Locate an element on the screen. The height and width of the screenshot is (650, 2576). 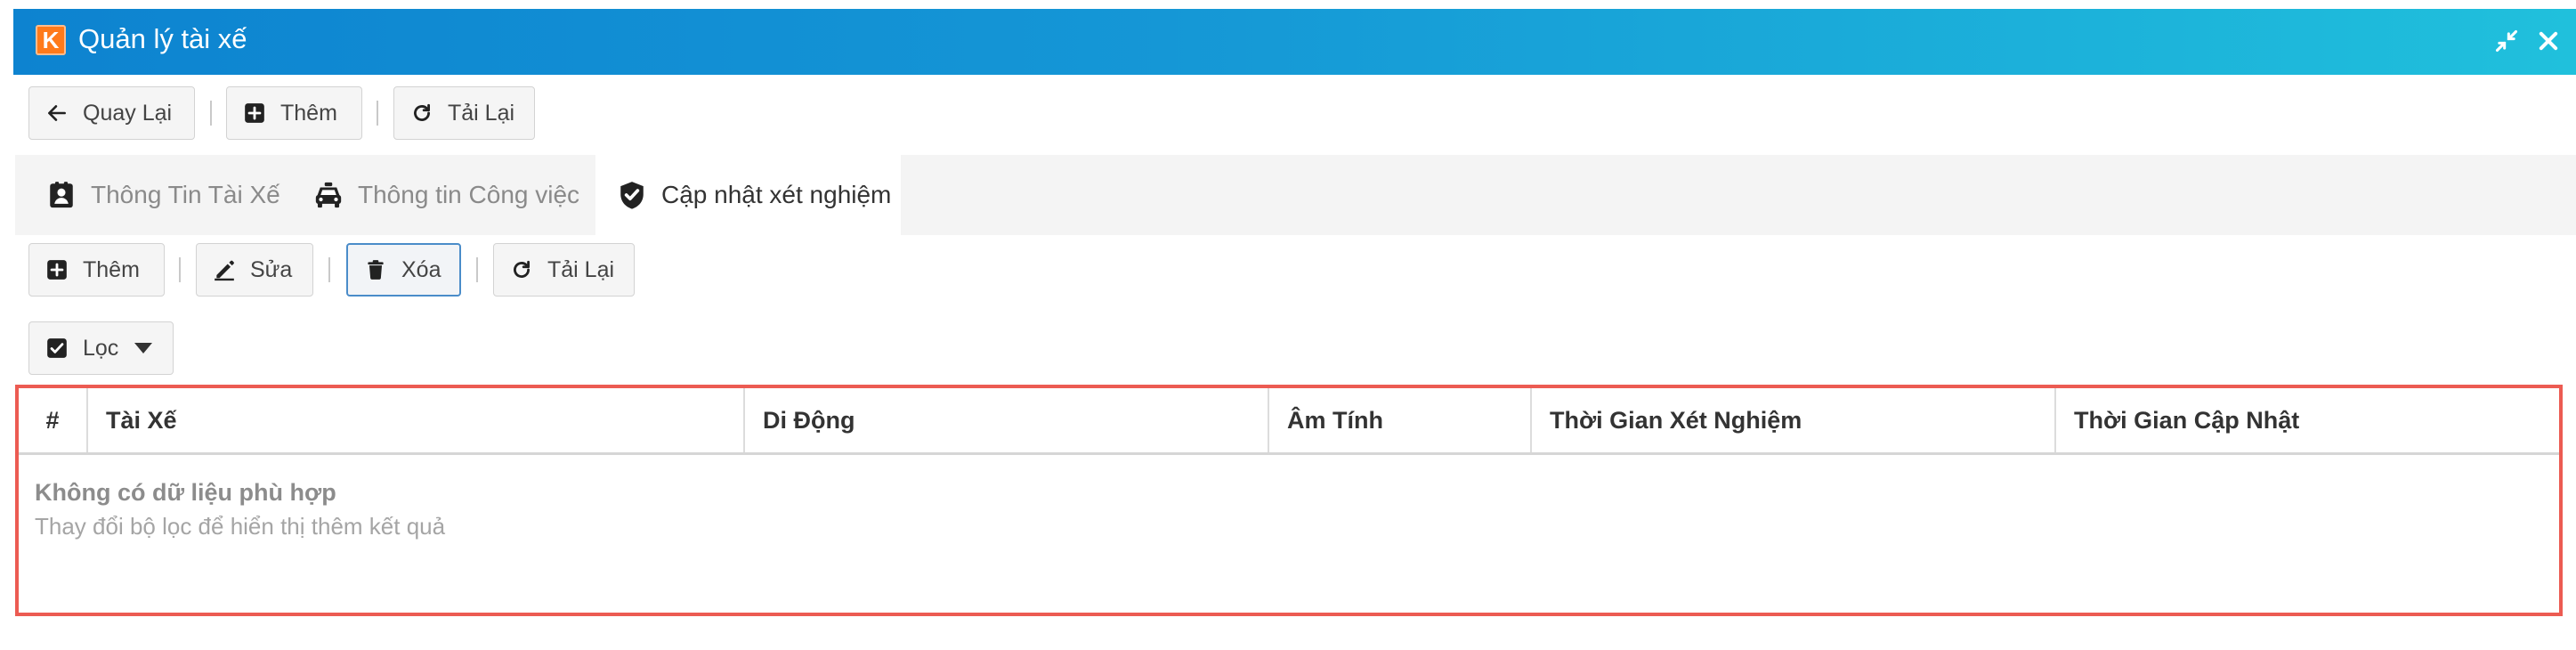
tab-test-update-label: Cập nhật xét nghiệm is located at coordinates (776, 194).